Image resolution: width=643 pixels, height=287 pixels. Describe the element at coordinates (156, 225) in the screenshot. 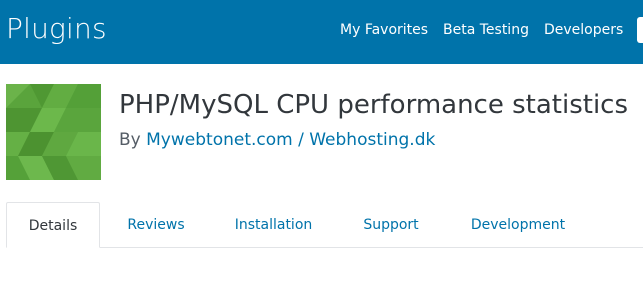

I see `tab-reviews: Reviews` at that location.